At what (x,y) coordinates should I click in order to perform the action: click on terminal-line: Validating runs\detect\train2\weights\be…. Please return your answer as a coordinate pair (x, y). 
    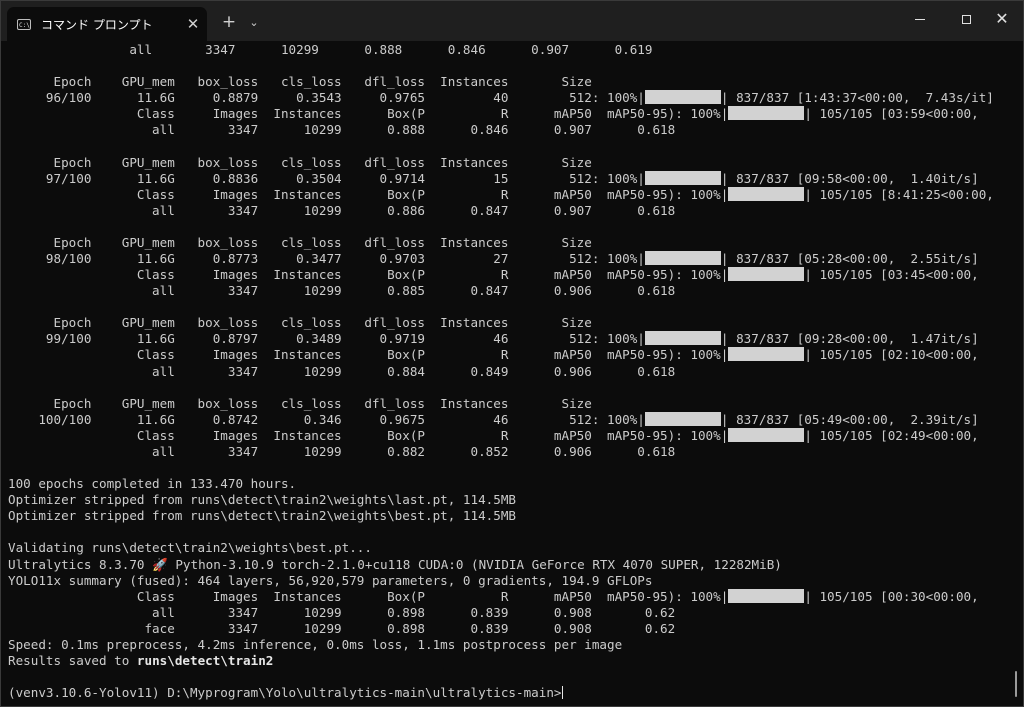
    Looking at the image, I should click on (508, 548).